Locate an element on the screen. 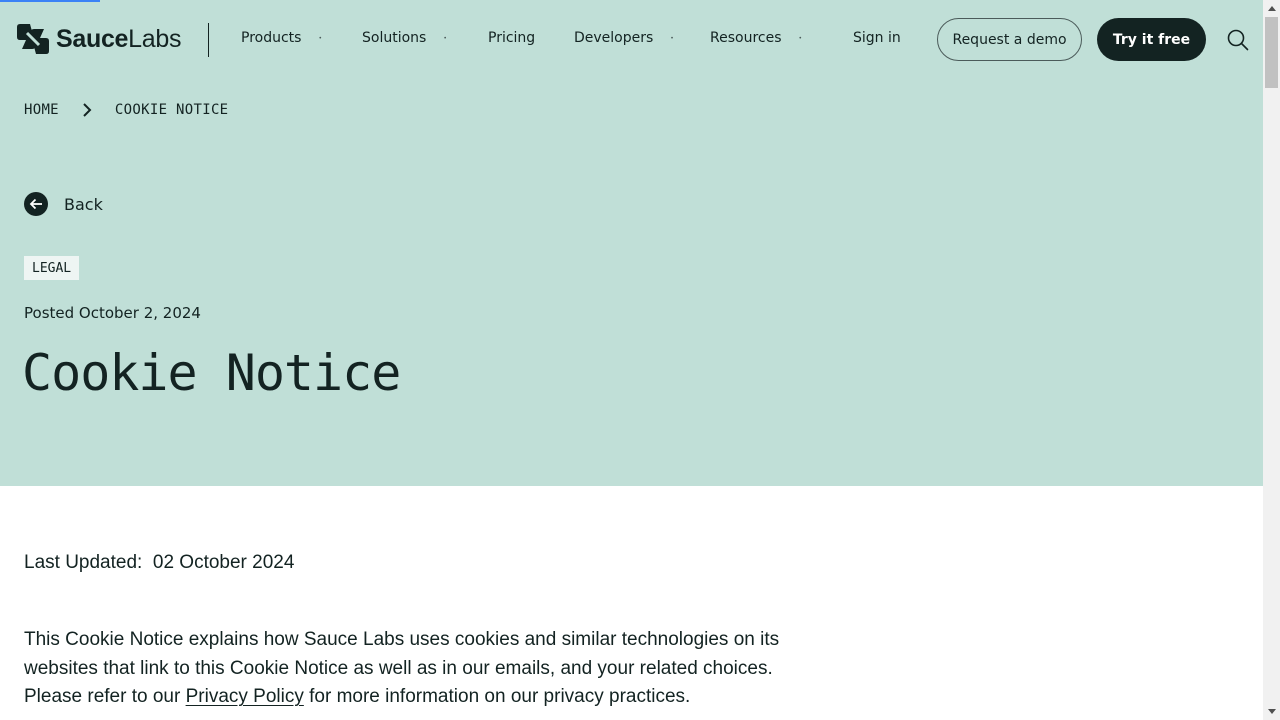  arrow-left-icon is located at coordinates (36, 204).